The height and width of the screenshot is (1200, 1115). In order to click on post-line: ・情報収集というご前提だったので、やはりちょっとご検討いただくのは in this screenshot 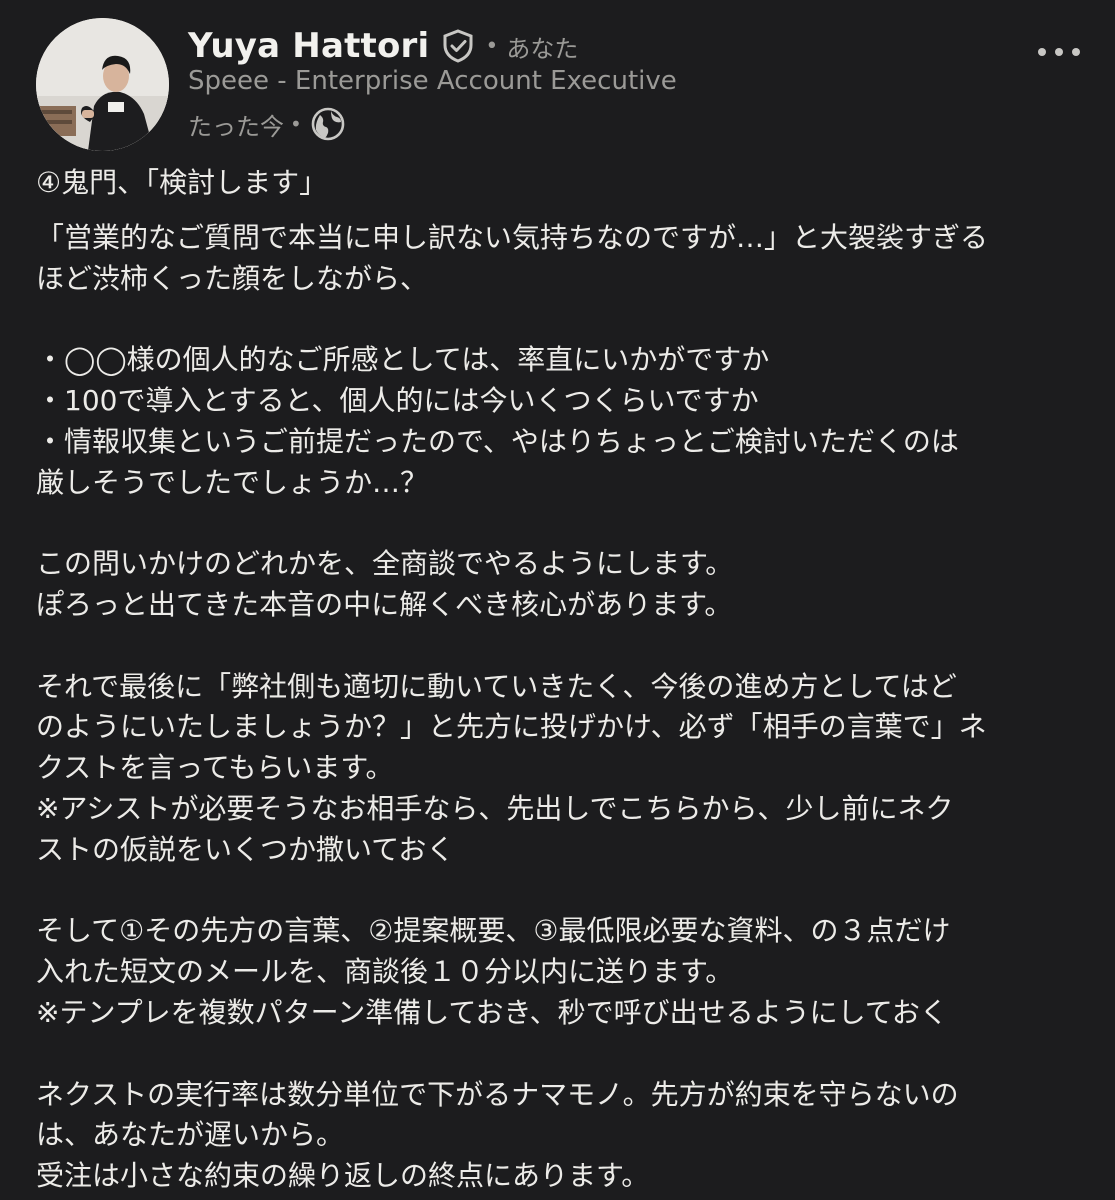, I will do `click(497, 441)`.